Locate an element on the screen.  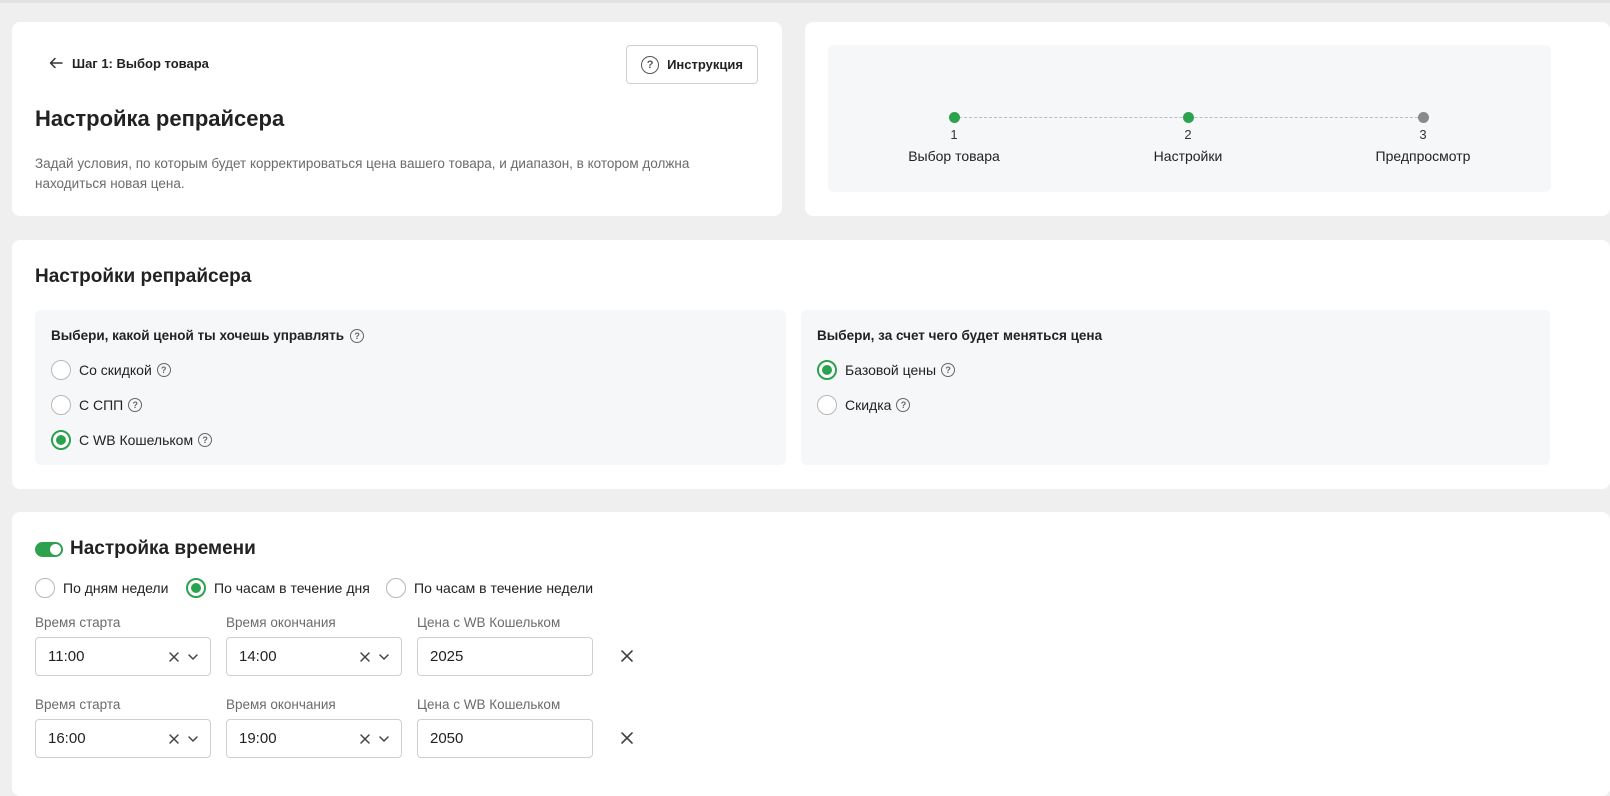
radio-label: Со скидкой is located at coordinates (115, 370).